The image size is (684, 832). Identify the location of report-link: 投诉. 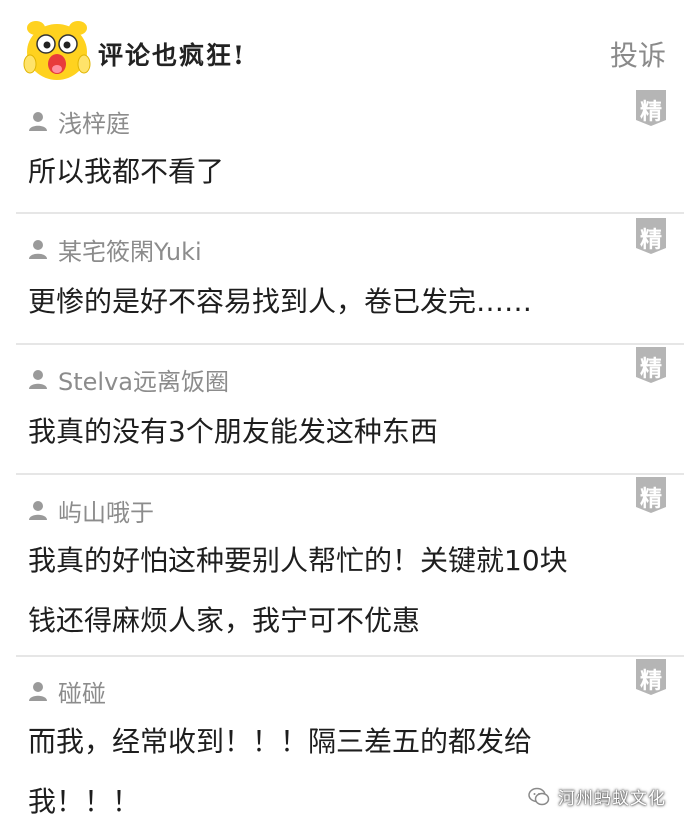
(638, 54).